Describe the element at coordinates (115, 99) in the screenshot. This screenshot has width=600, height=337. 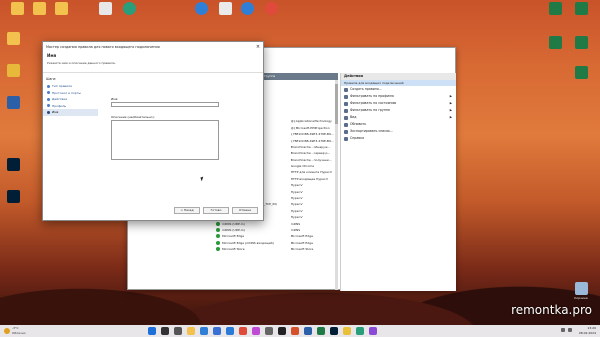
I see `name-label: Имя:` at that location.